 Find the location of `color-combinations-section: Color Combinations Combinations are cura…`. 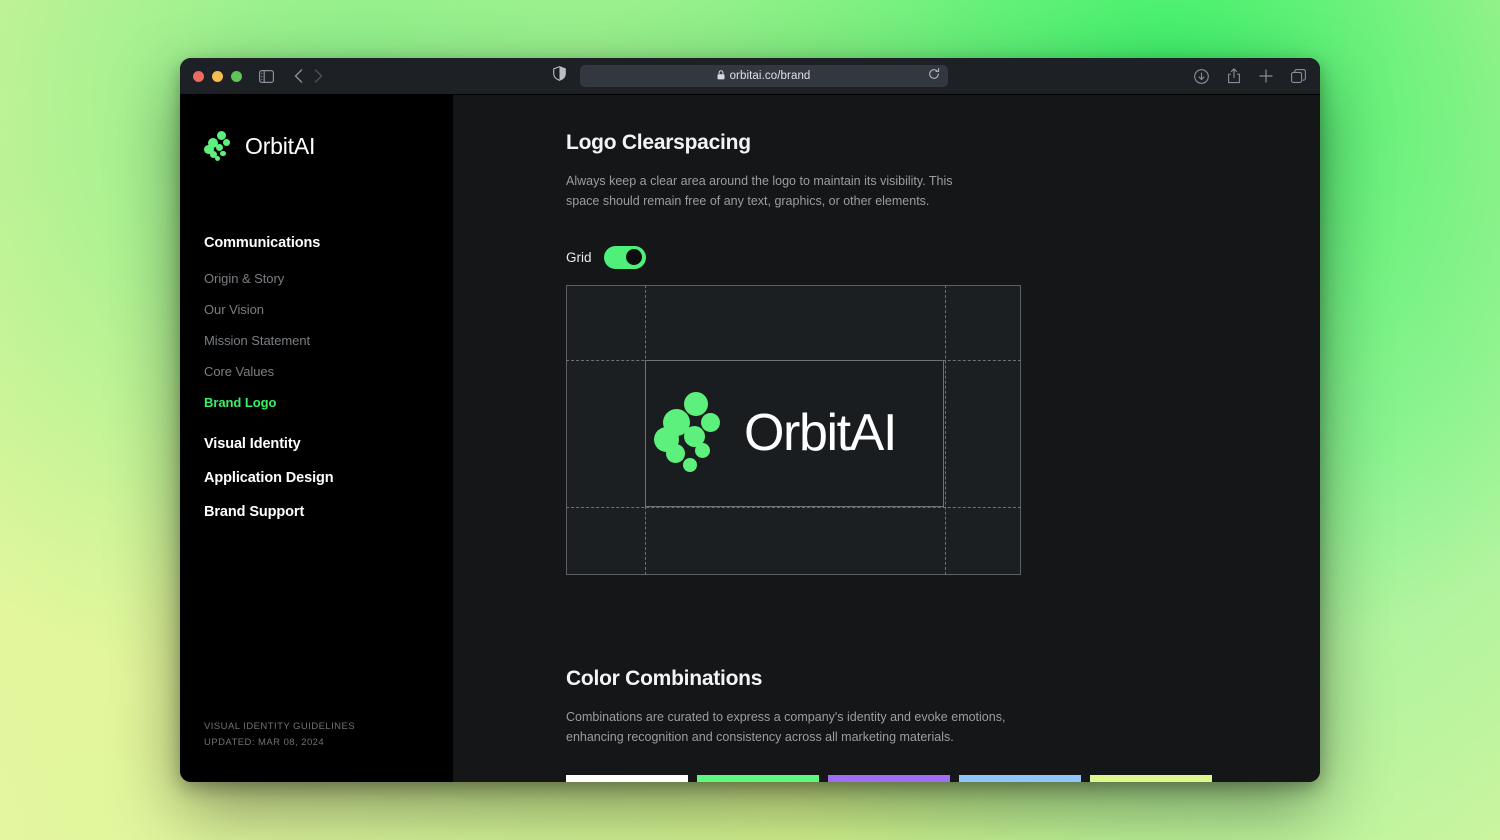

color-combinations-section: Color Combinations Combinations are cura… is located at coordinates (943, 724).